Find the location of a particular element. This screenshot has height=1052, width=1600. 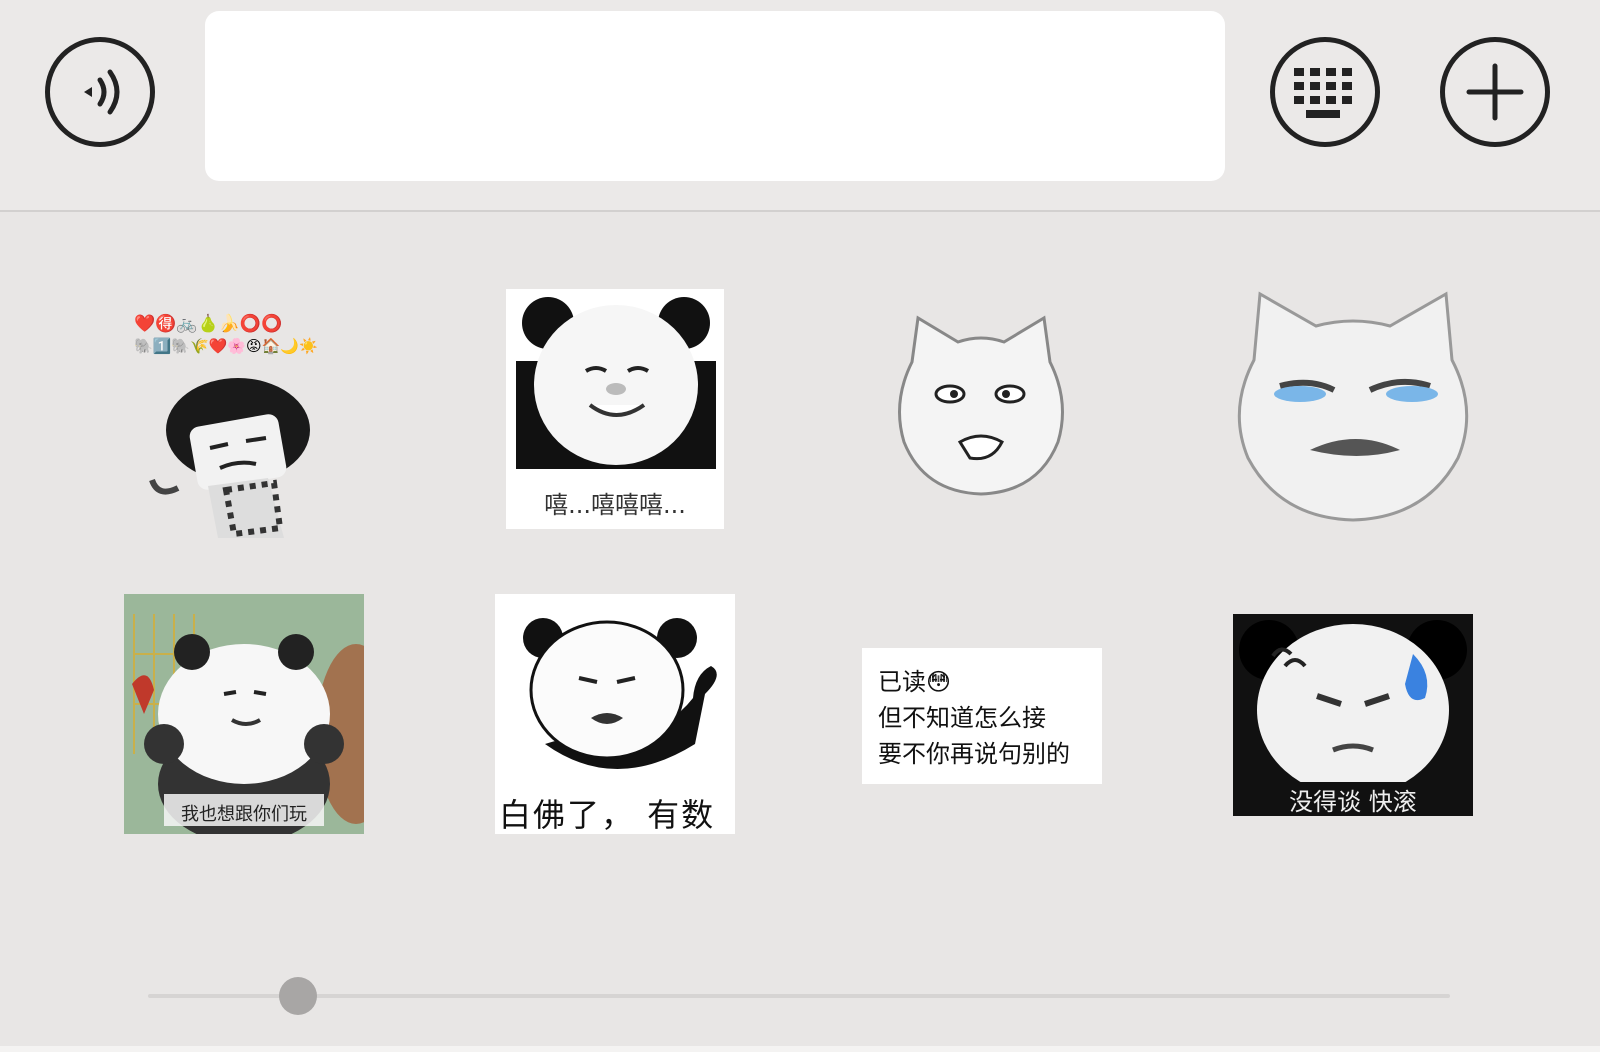

sticker-6: 白佛了， 有数 is located at coordinates (615, 714).